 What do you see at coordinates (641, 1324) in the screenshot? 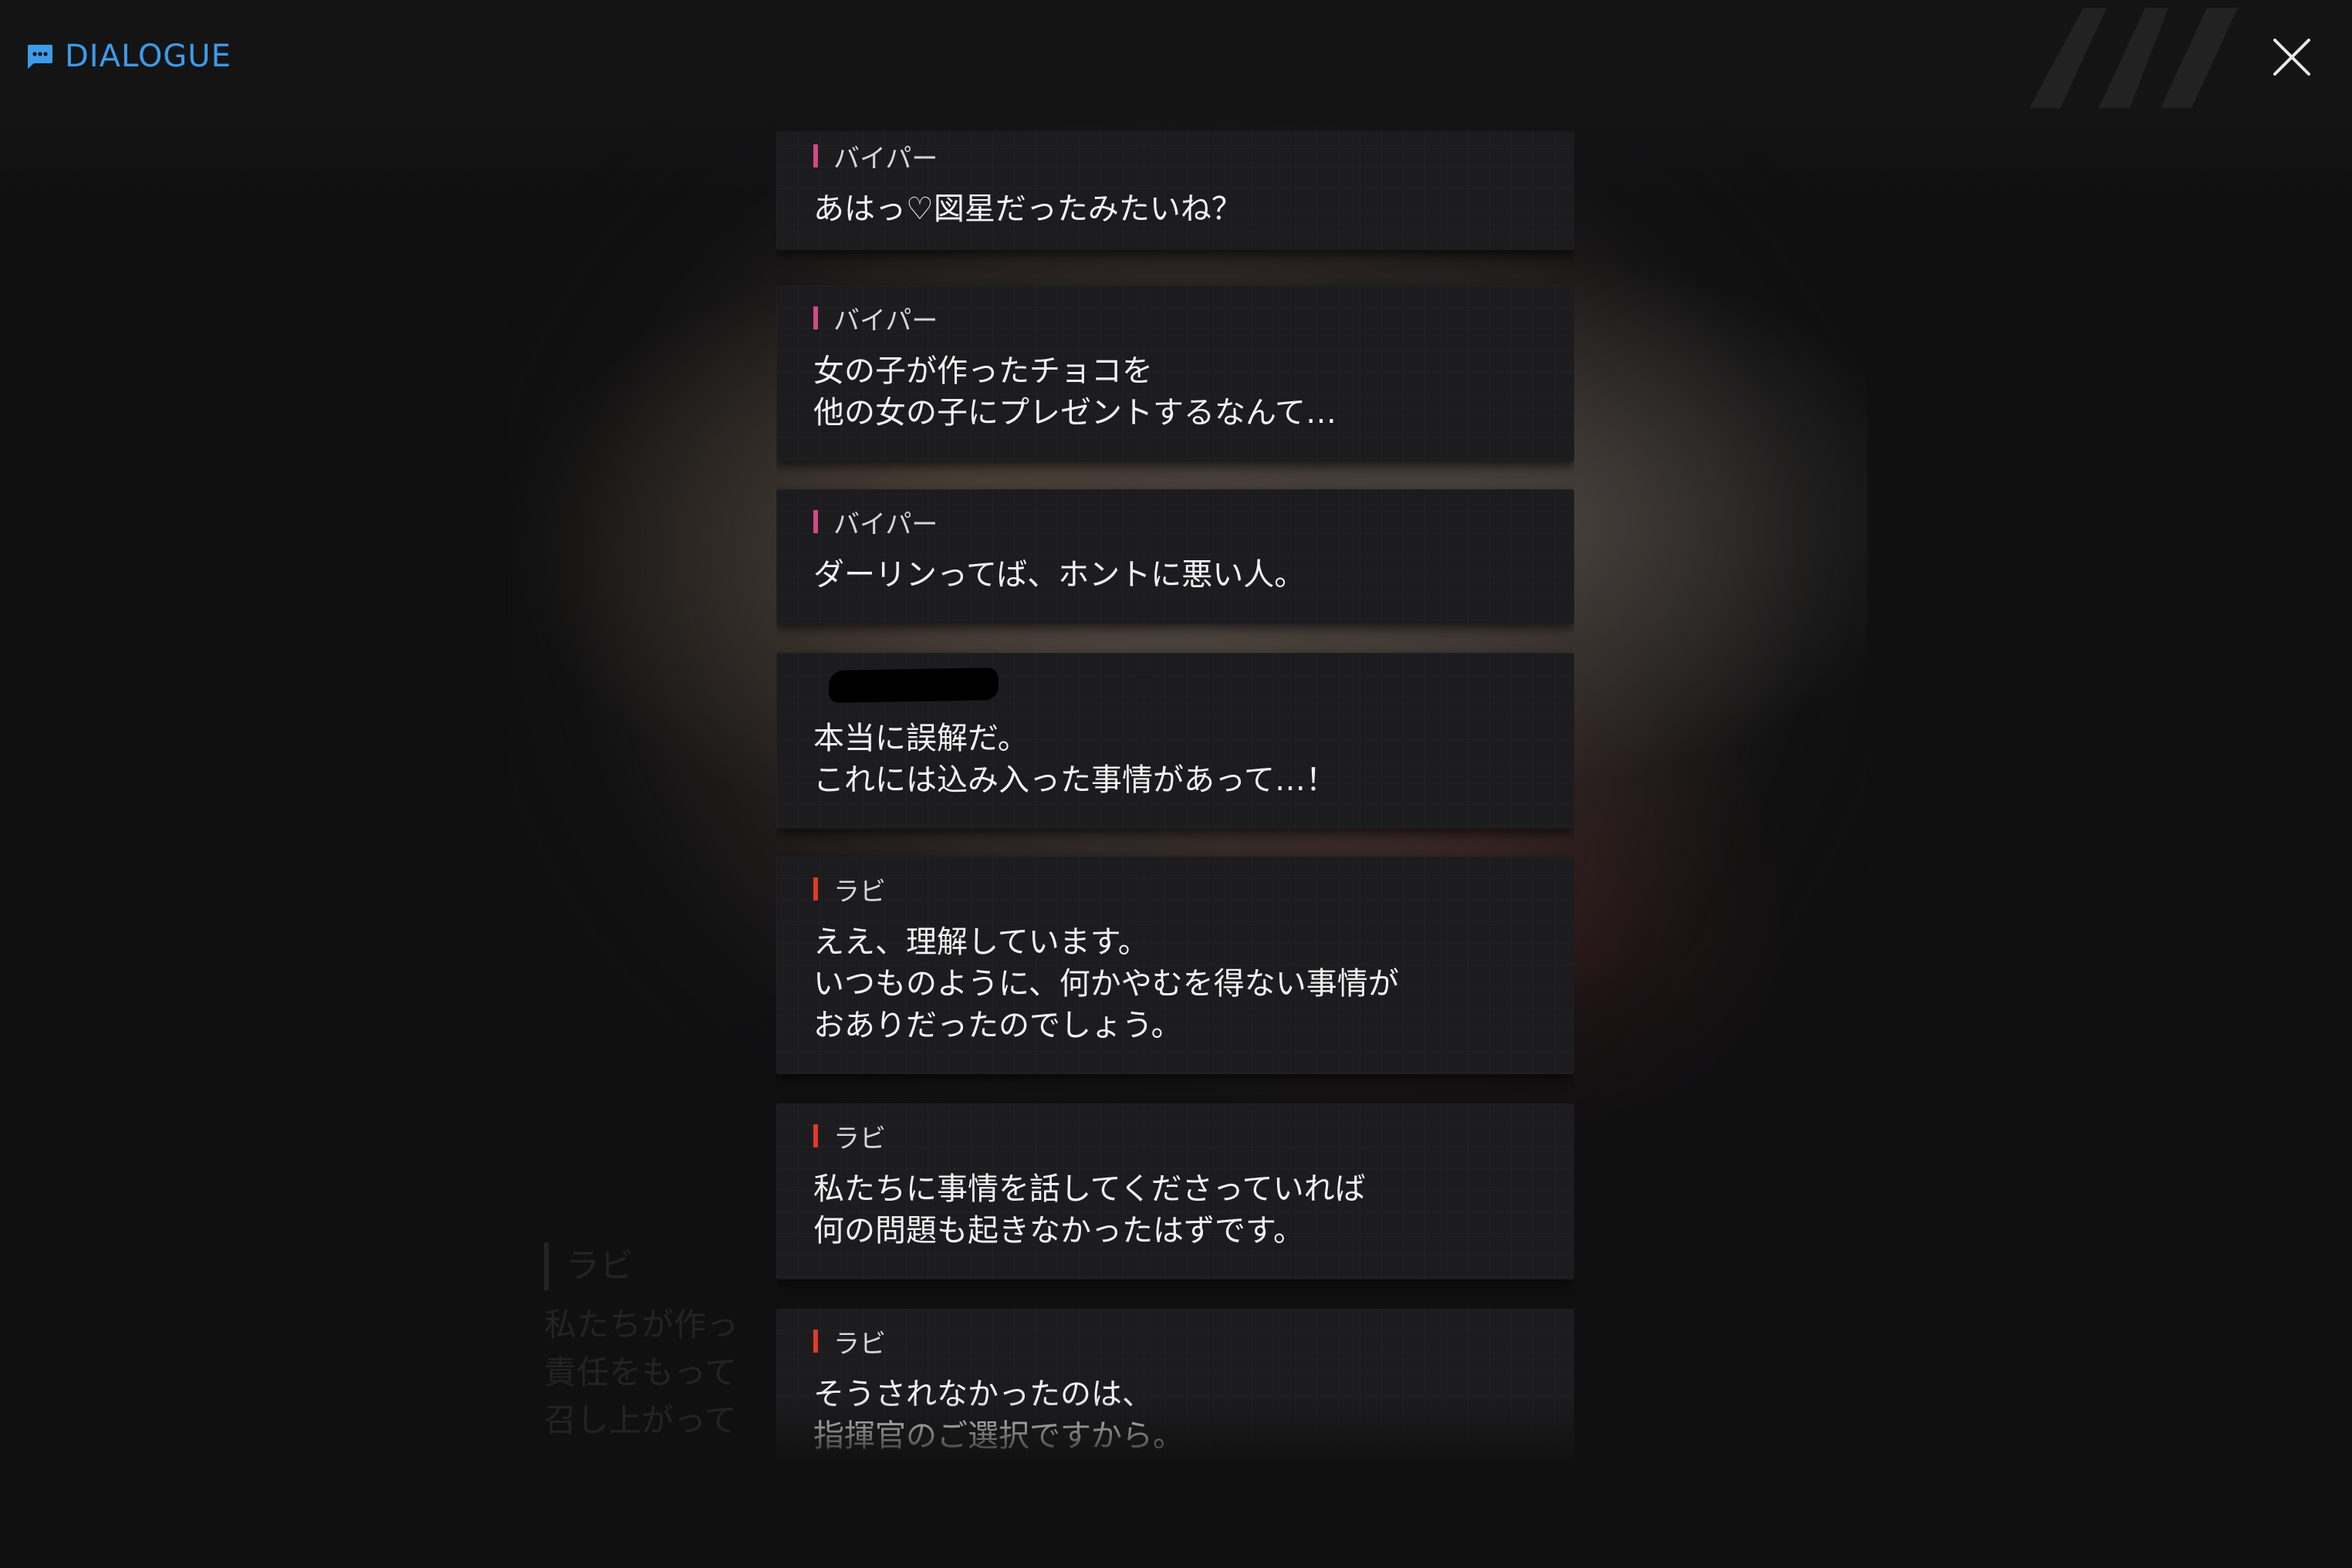
I see `ghost-line: 私たちが作っ` at bounding box center [641, 1324].